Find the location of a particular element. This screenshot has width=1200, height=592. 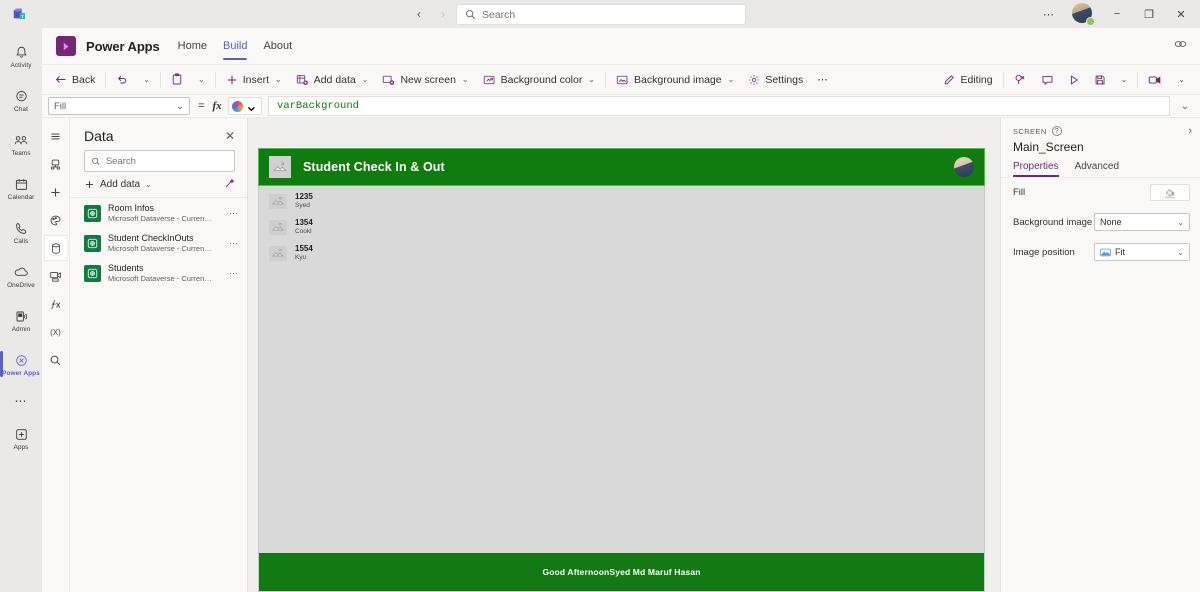

svg-text: T is located at coordinates (22, 15).